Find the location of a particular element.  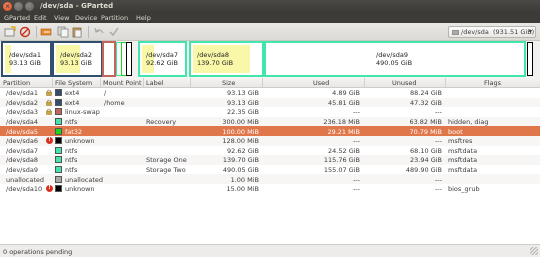

close-window-button: × is located at coordinates (7, 6).